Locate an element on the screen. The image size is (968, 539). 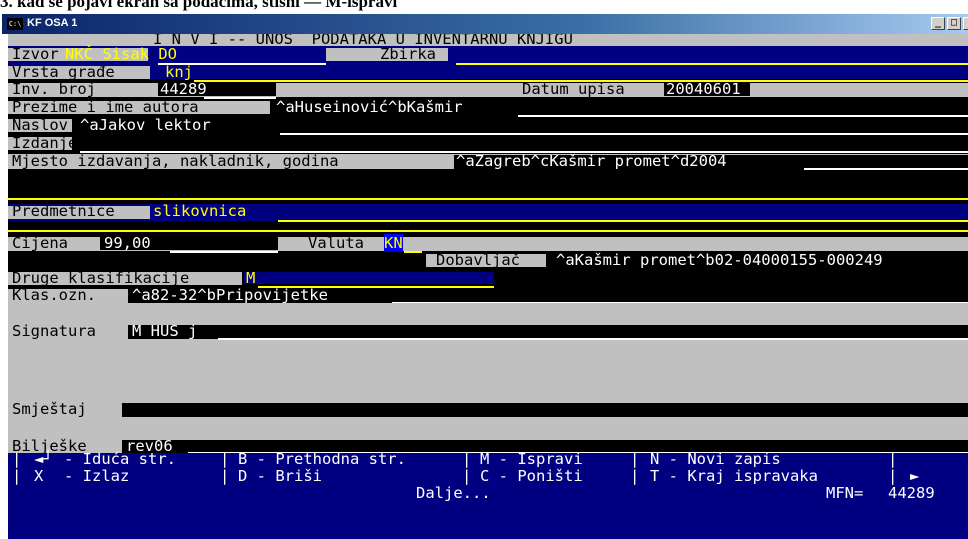
naslov-underline is located at coordinates (624, 134).